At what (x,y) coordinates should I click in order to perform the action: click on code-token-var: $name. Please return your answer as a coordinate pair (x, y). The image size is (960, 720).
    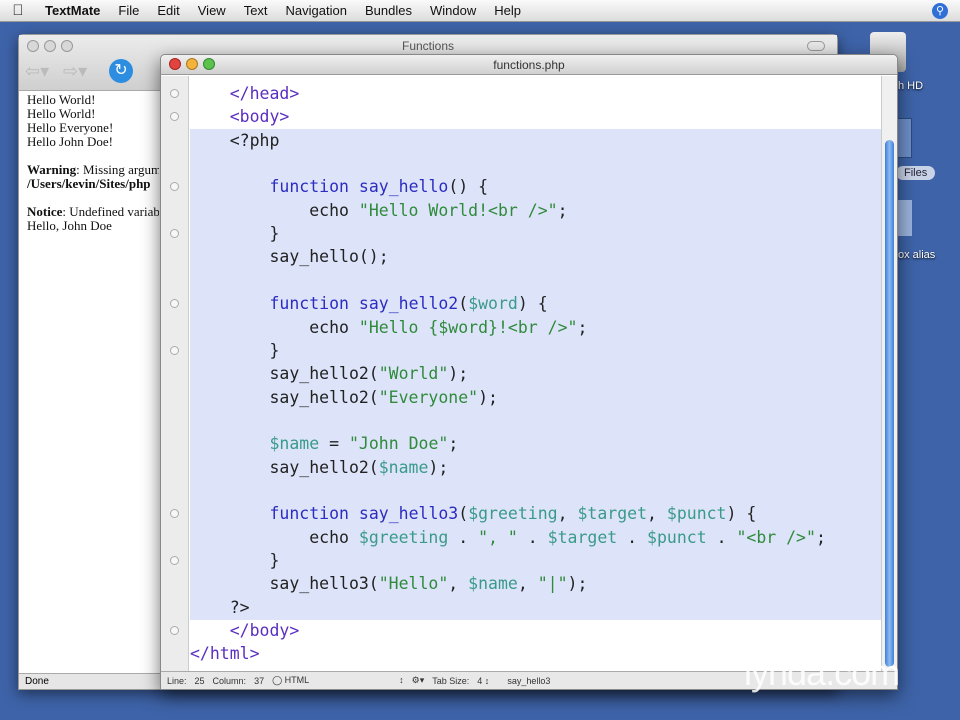
    Looking at the image, I should click on (493, 584).